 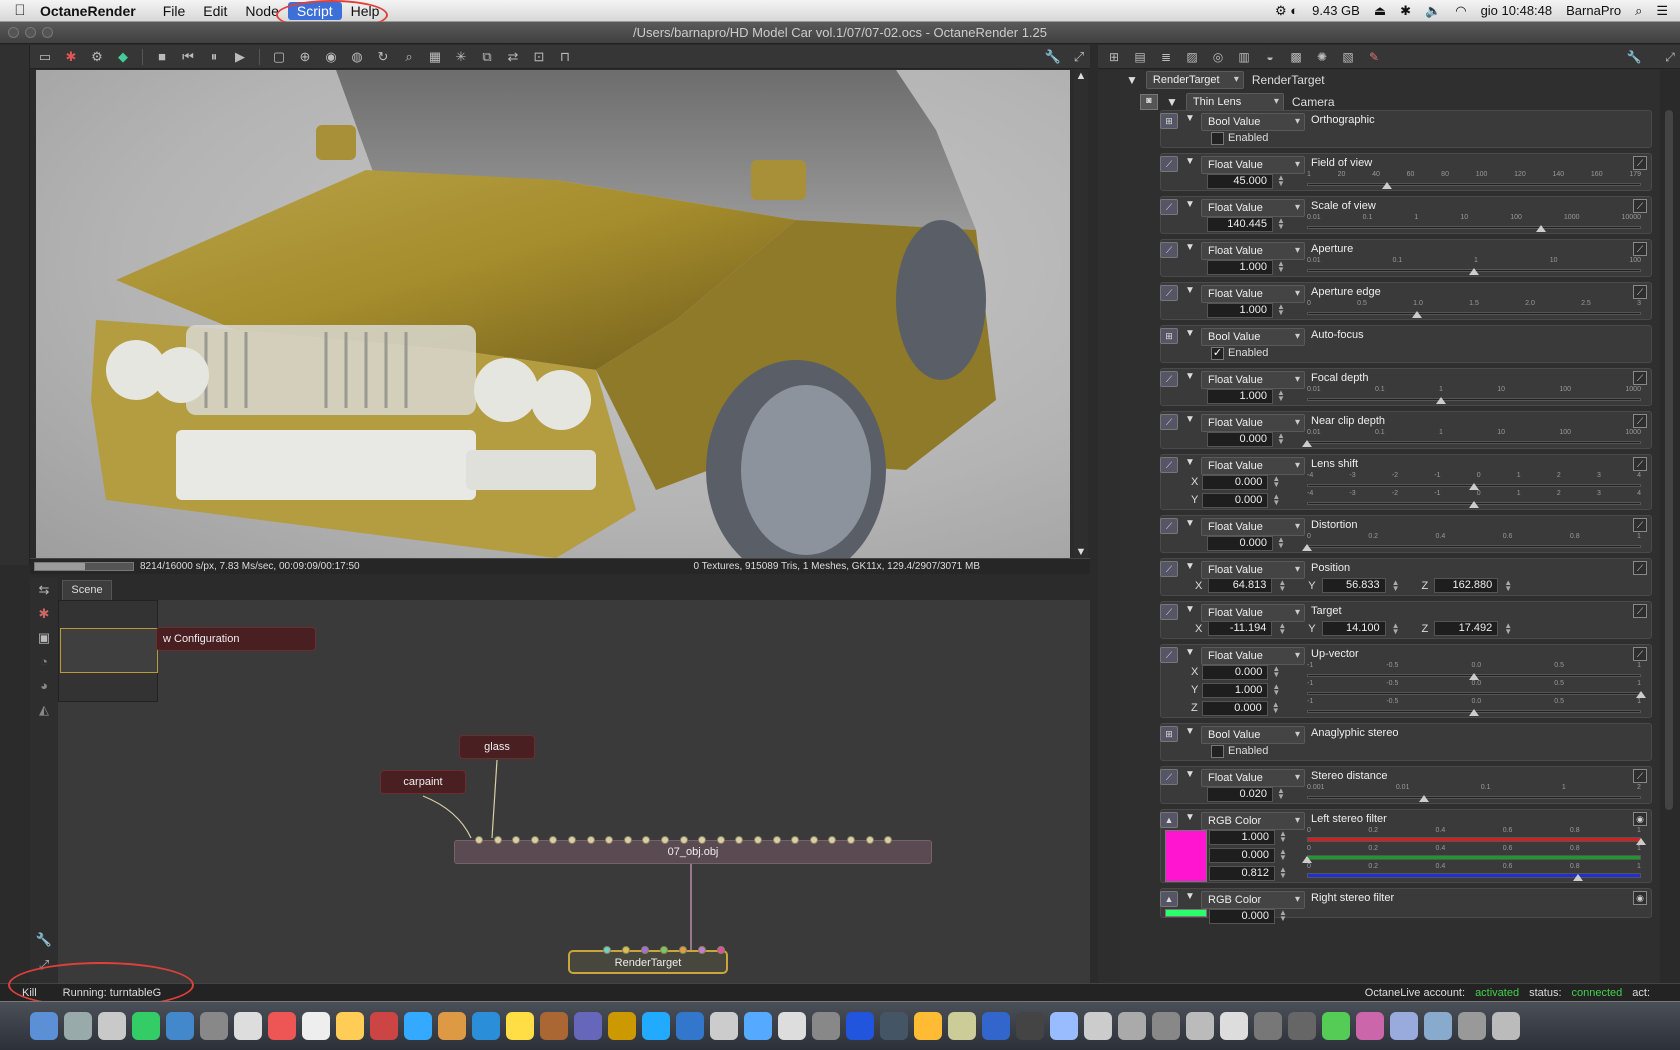 What do you see at coordinates (1081, 76) in the screenshot?
I see `scroll-up-icon: ▲` at bounding box center [1081, 76].